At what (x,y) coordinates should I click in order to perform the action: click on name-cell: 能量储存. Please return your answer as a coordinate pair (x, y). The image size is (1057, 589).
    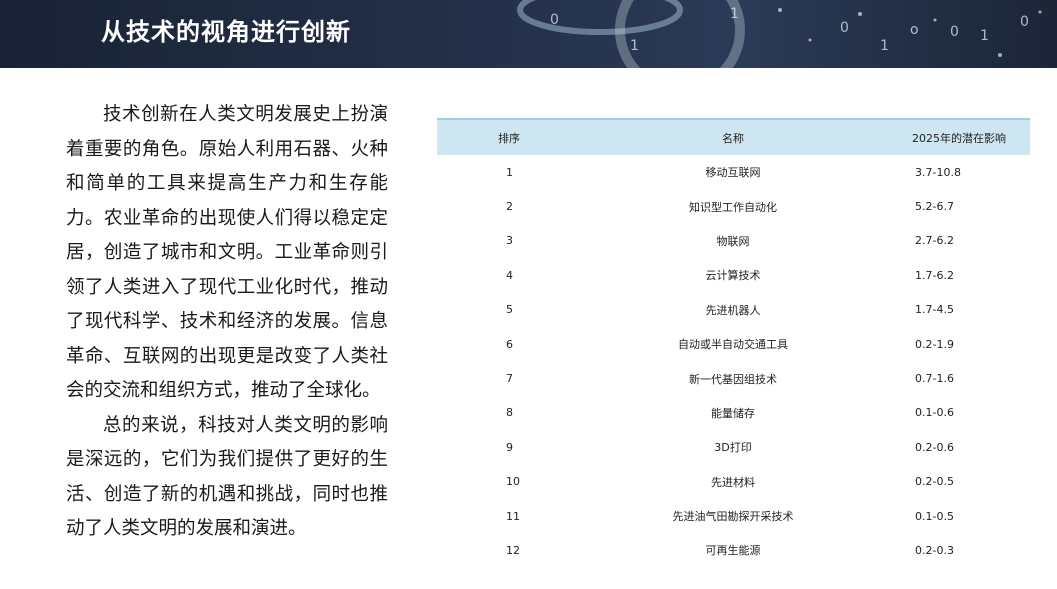
    Looking at the image, I should click on (733, 413).